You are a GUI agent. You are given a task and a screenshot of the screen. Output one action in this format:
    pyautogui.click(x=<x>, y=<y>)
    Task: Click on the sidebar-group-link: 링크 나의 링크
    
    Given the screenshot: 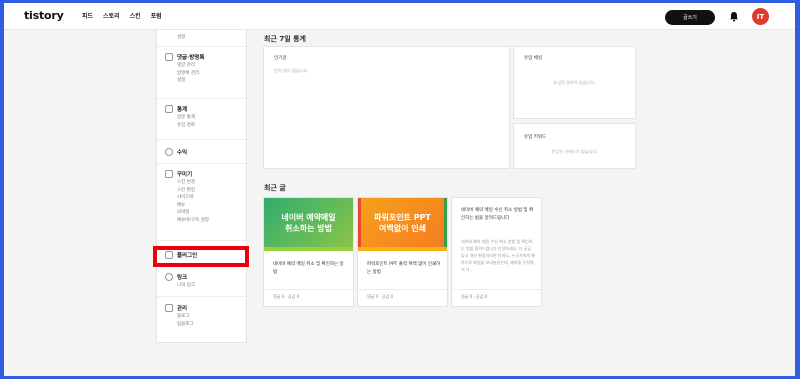 What is the action you would take?
    pyautogui.click(x=201, y=281)
    